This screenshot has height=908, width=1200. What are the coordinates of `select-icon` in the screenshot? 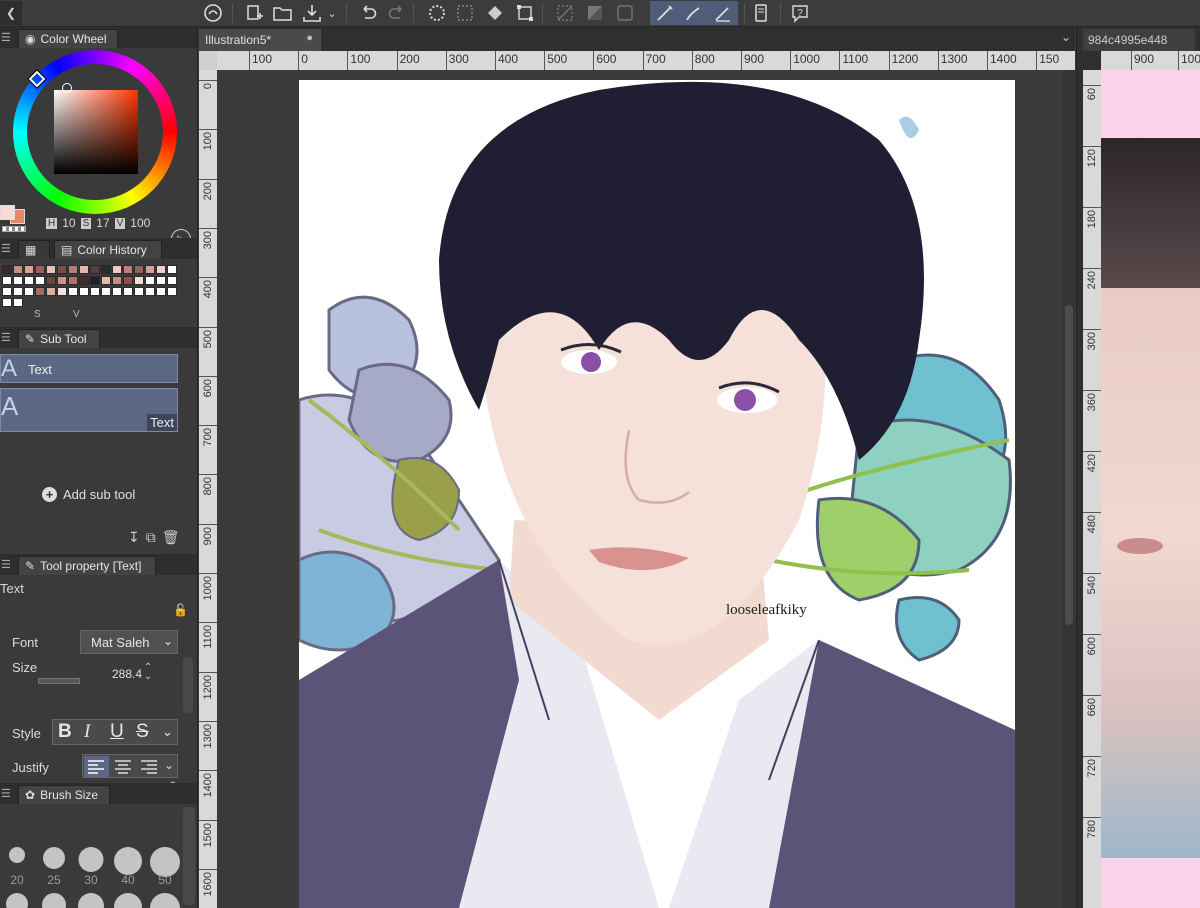 It's located at (465, 13).